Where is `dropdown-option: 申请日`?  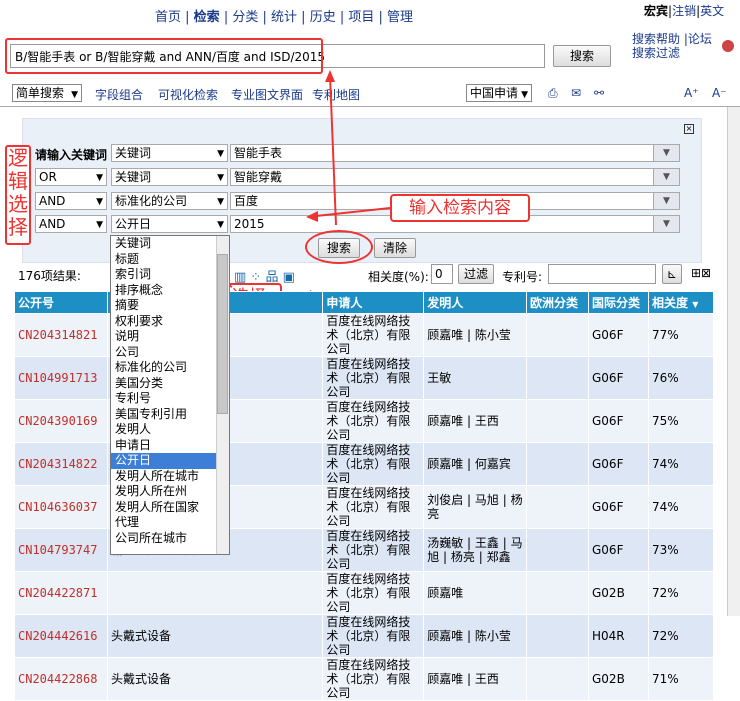 dropdown-option: 申请日 is located at coordinates (170, 446).